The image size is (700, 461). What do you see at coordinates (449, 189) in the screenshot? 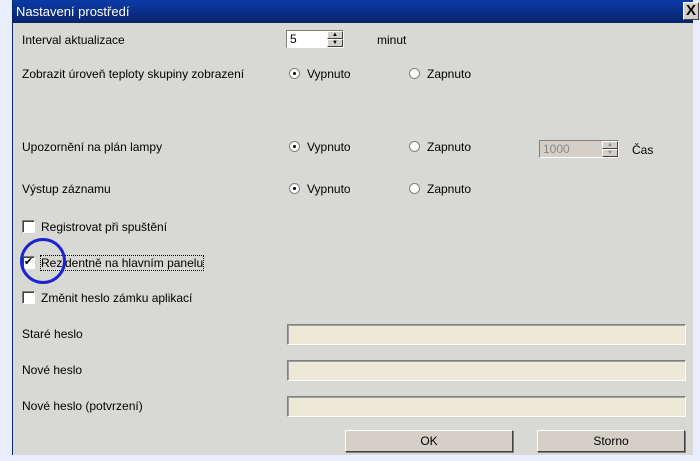
I see `log-on-label: Zapnuto` at bounding box center [449, 189].